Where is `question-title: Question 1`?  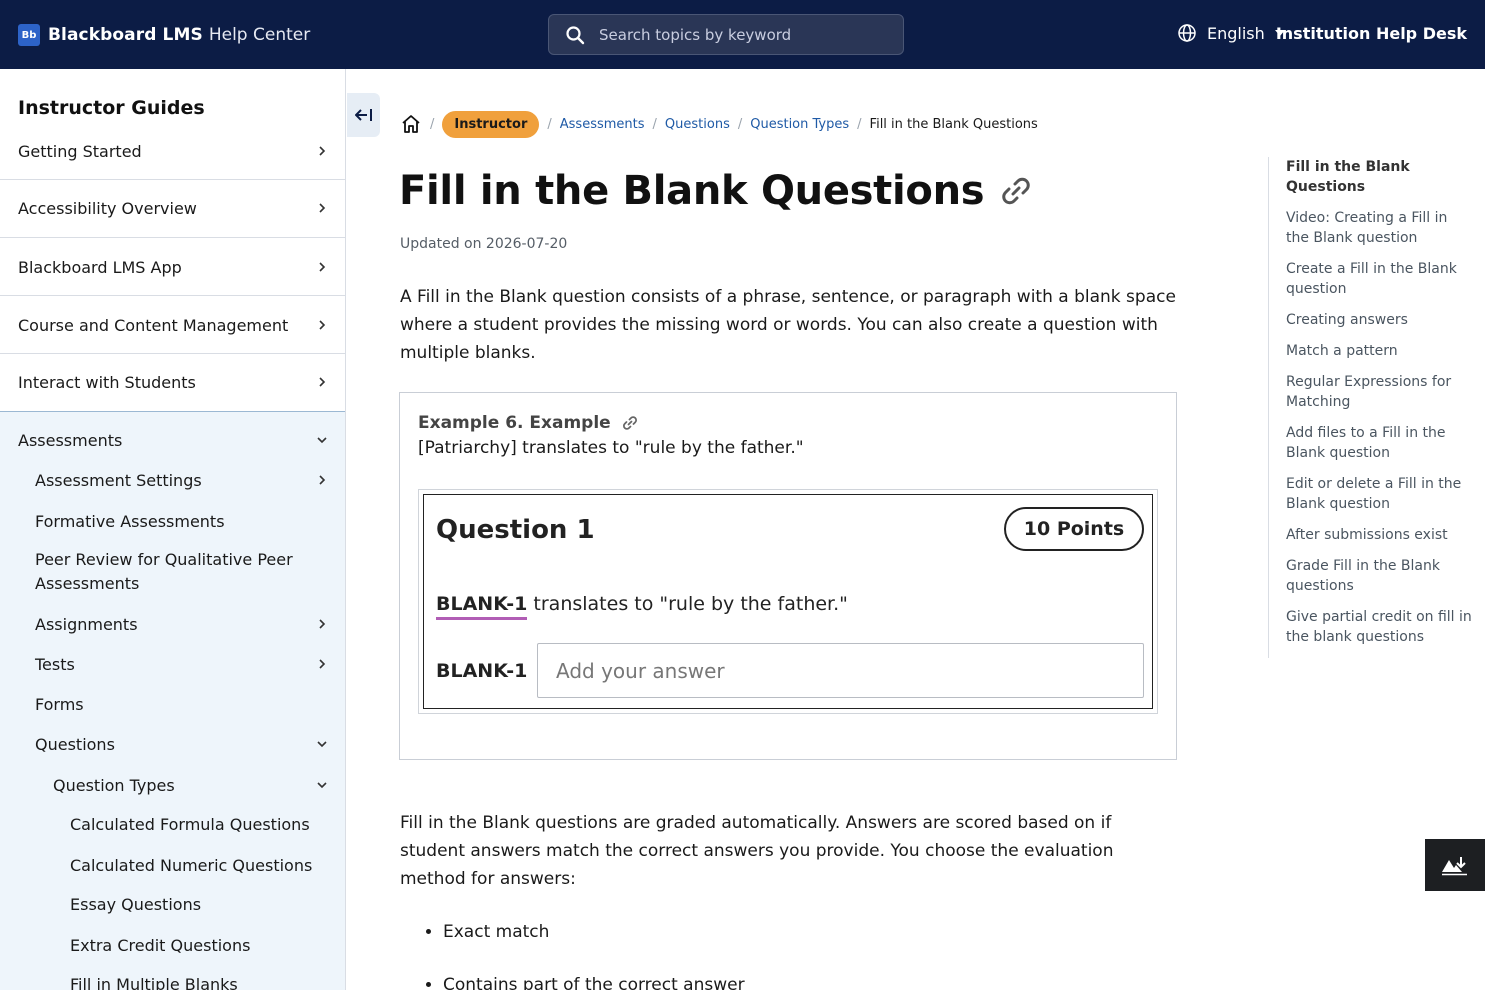
question-title: Question 1 is located at coordinates (515, 530).